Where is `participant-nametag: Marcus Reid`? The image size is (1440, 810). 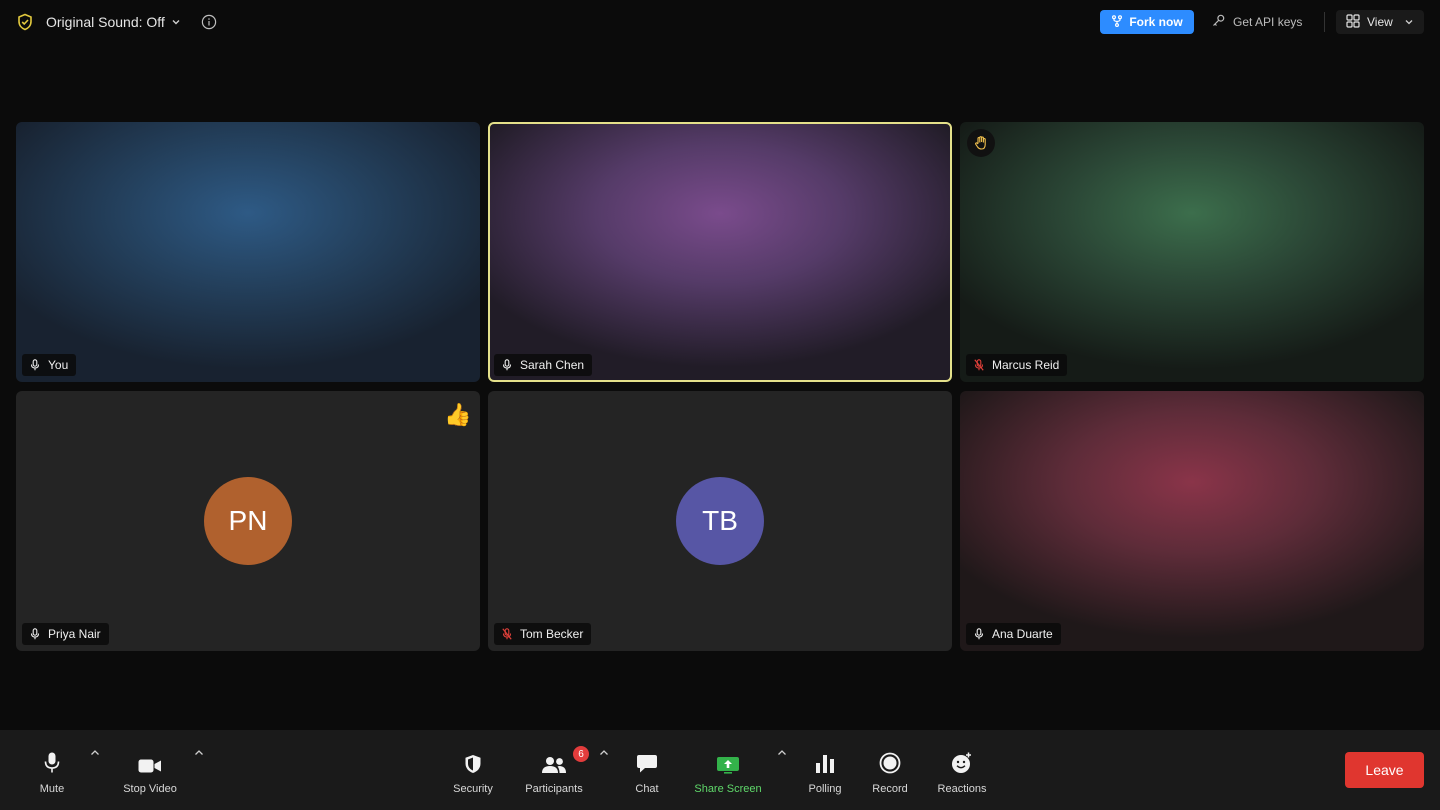 participant-nametag: Marcus Reid is located at coordinates (1017, 365).